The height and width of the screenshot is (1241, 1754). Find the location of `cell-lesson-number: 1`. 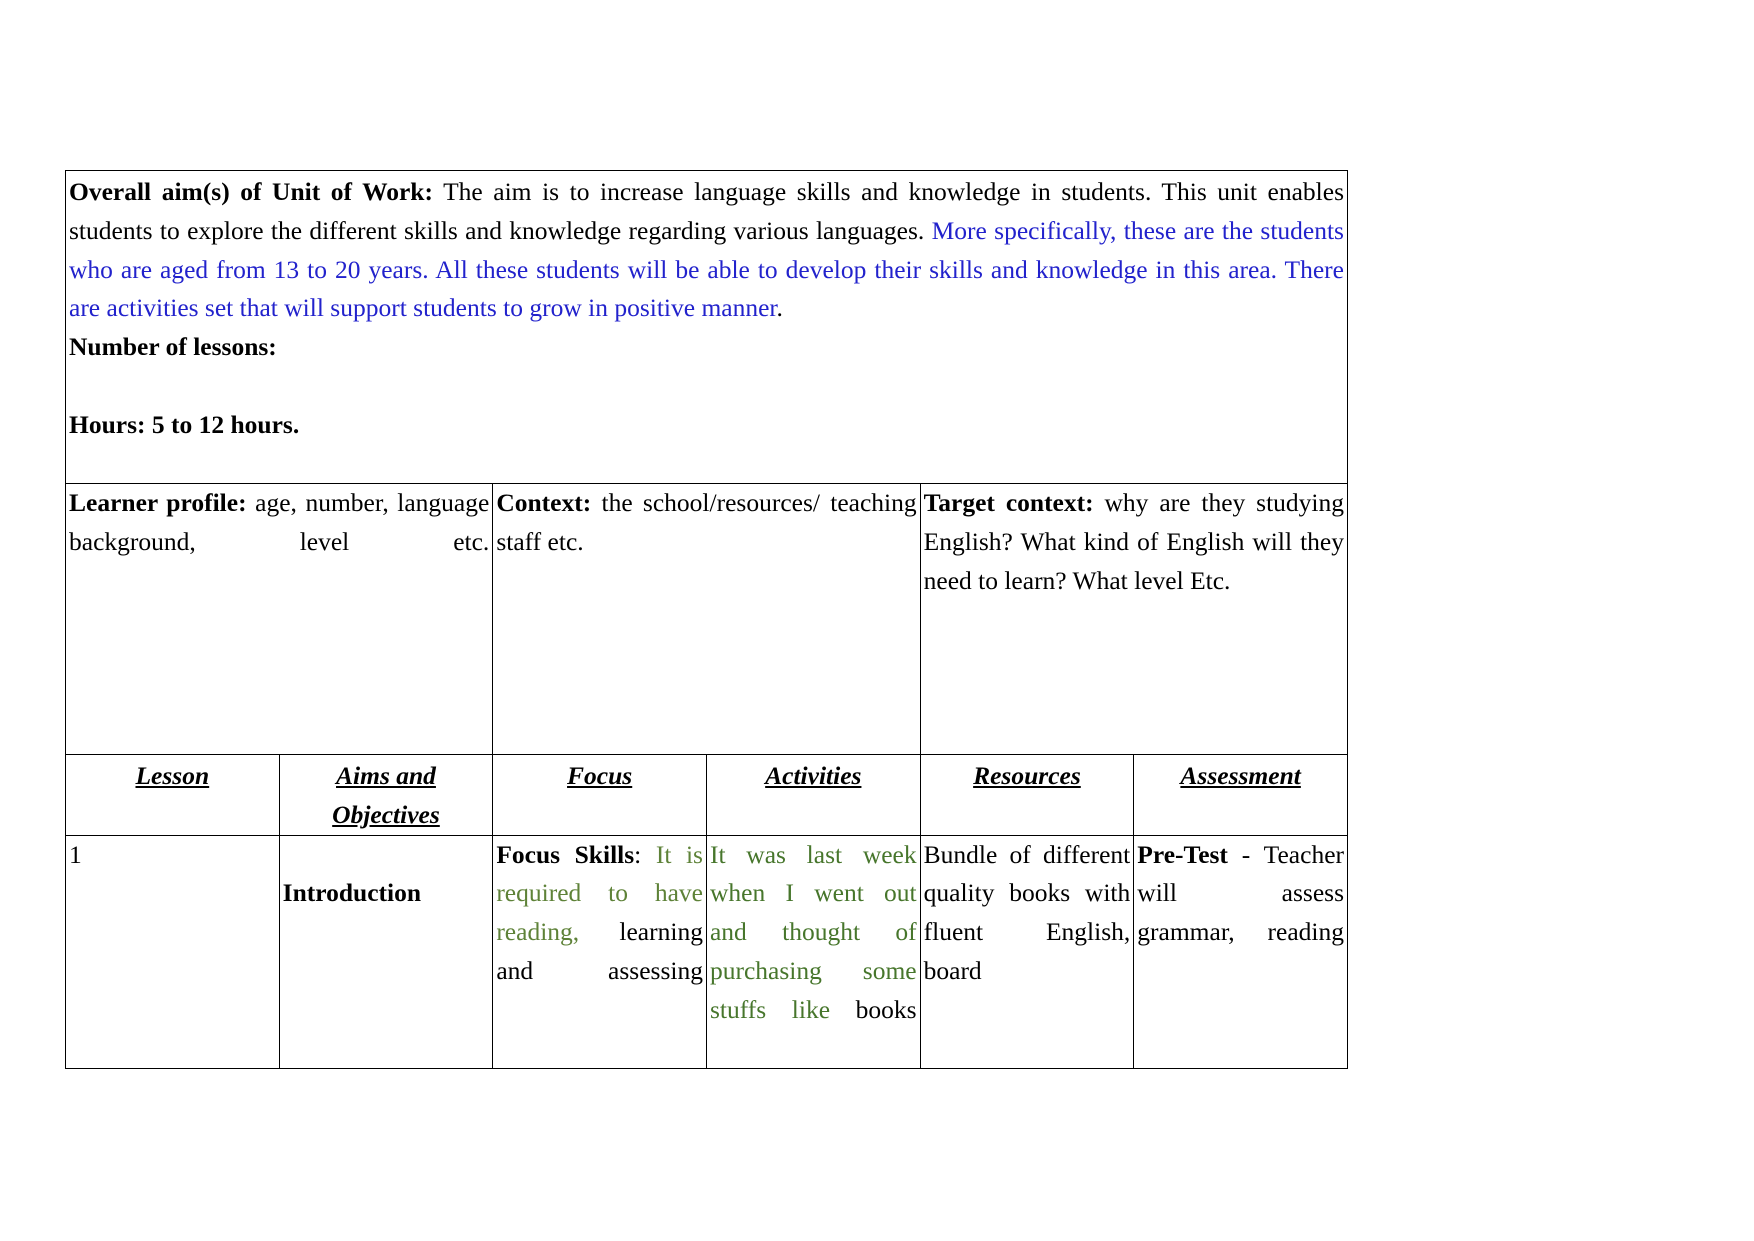

cell-lesson-number: 1 is located at coordinates (172, 951).